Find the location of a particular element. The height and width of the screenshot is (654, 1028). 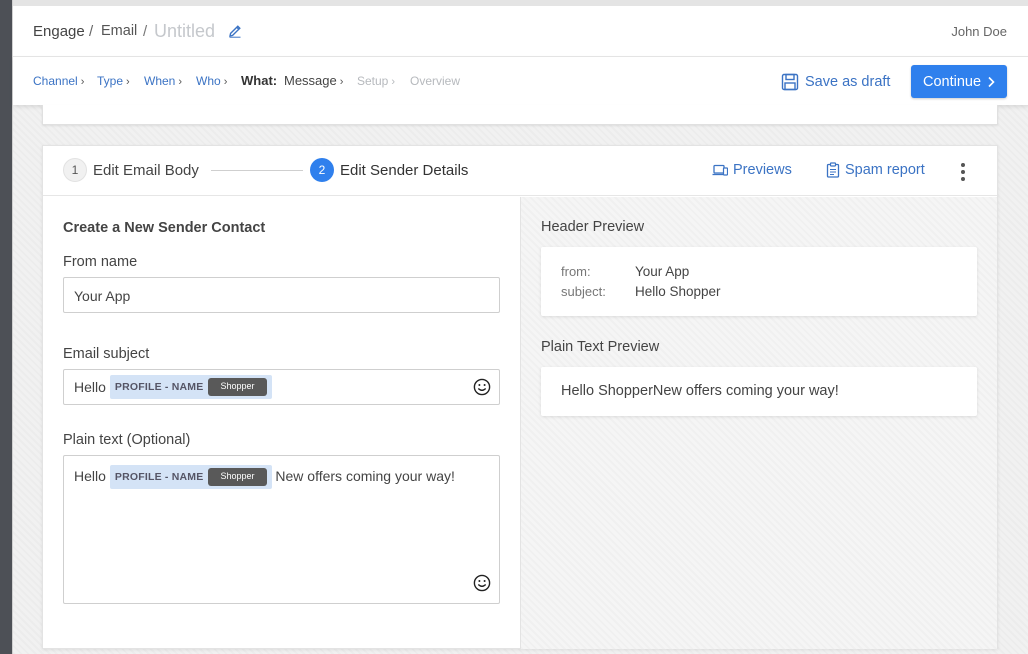

from-value: Your App is located at coordinates (662, 271).